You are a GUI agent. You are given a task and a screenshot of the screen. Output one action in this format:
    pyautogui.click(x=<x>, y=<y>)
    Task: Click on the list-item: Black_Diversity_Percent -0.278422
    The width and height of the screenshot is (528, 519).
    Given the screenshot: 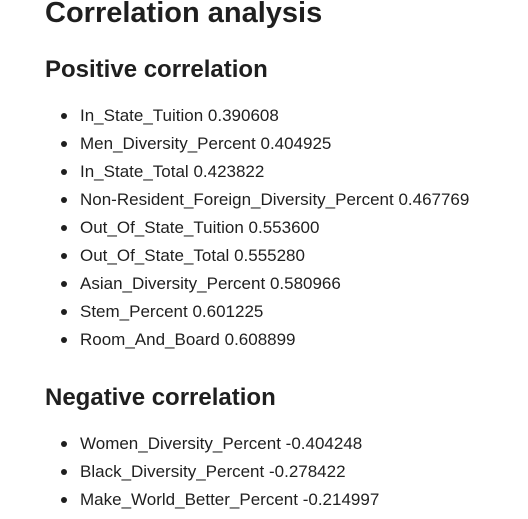 What is the action you would take?
    pyautogui.click(x=212, y=472)
    